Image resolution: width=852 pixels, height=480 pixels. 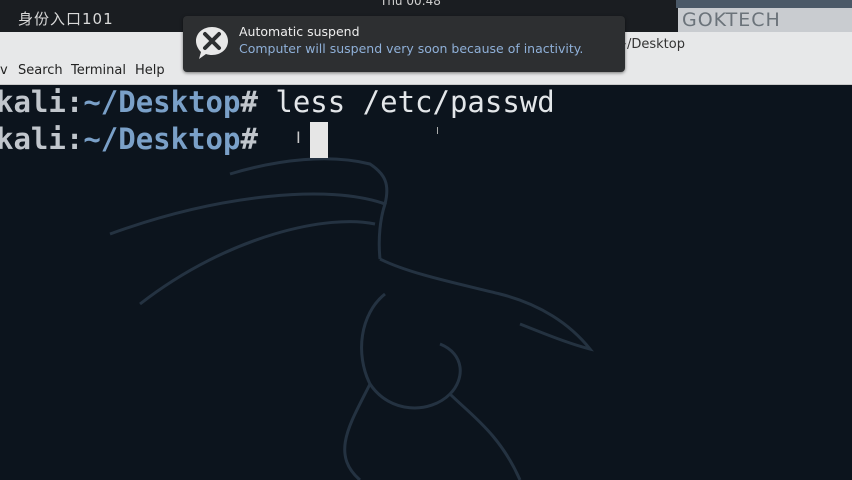 What do you see at coordinates (319, 140) in the screenshot?
I see `text-cursor` at bounding box center [319, 140].